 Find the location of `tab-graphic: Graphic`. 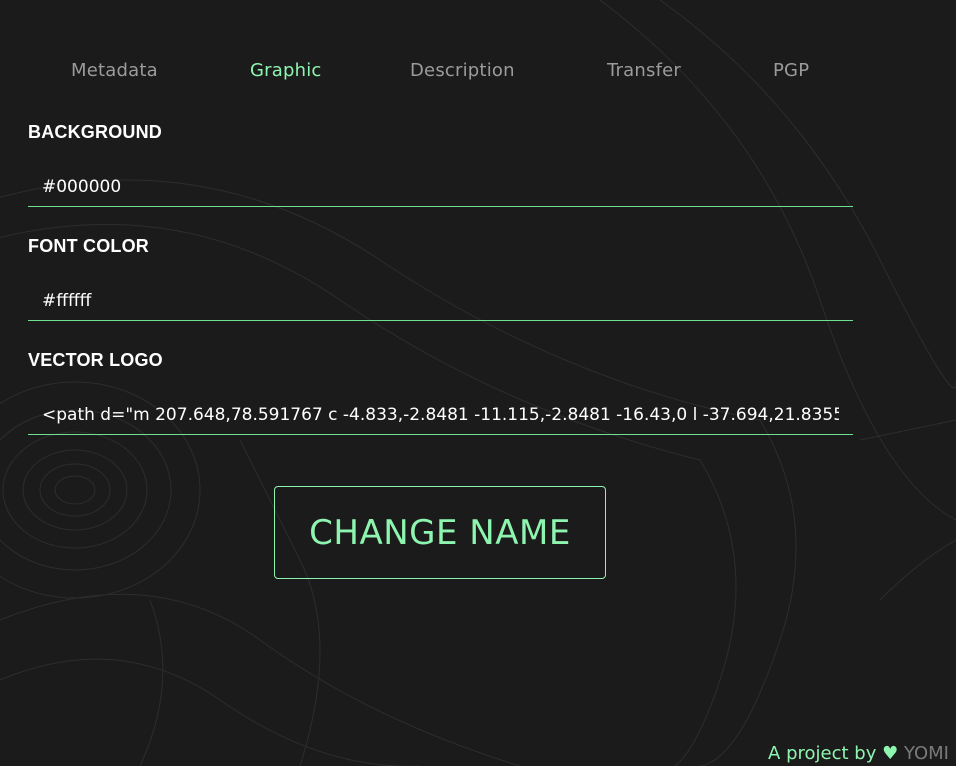

tab-graphic: Graphic is located at coordinates (286, 70).